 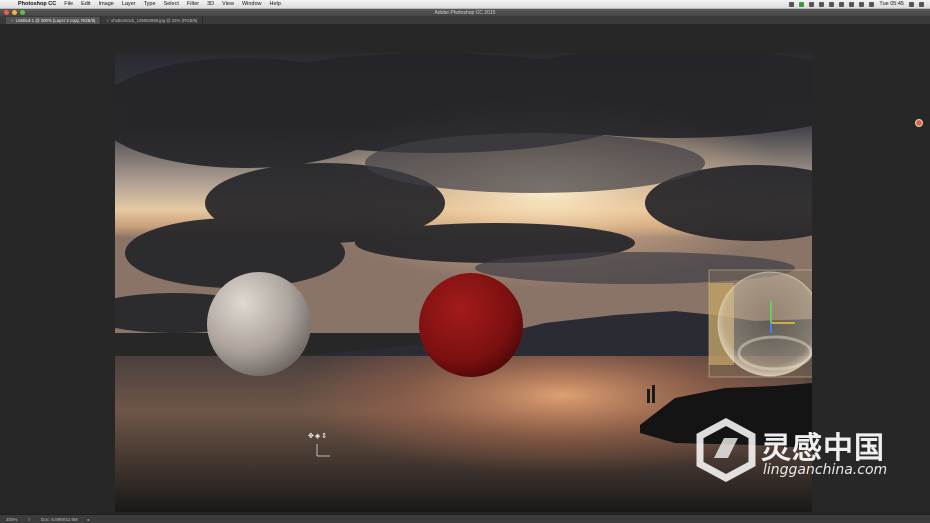 I want to click on watermark-url: lingganchina.com, so click(x=825, y=470).